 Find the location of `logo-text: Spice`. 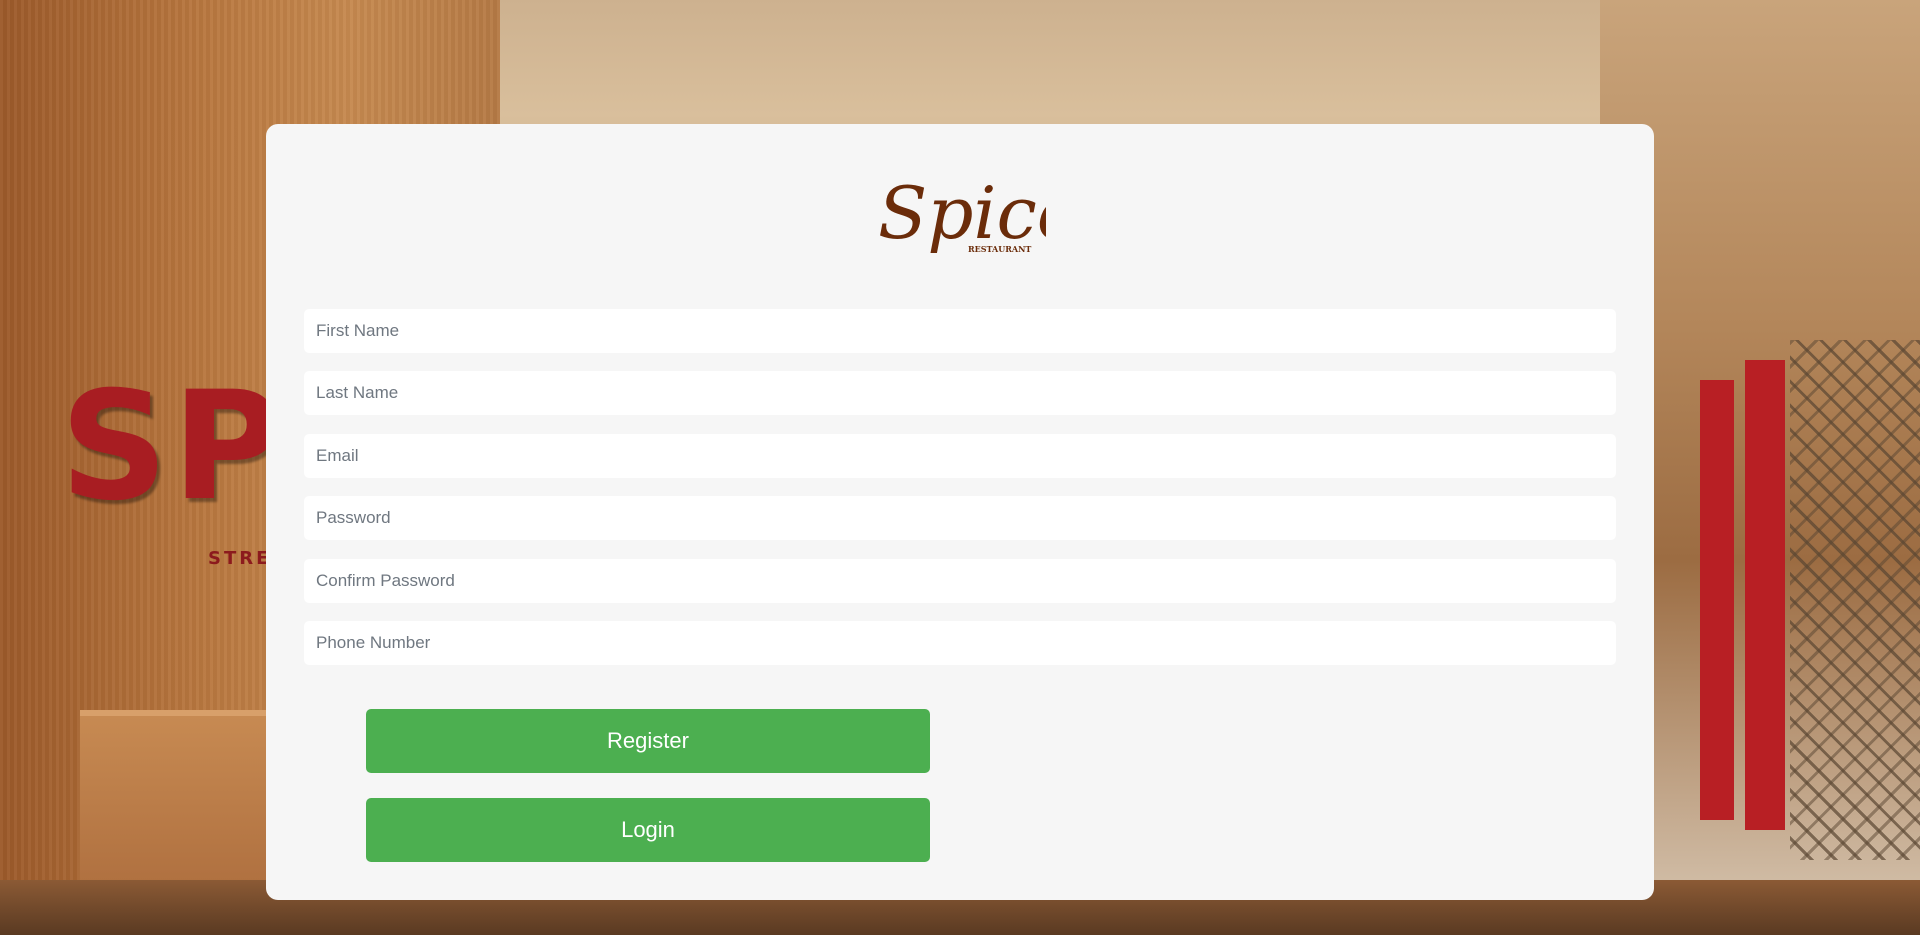

logo-text: Spice is located at coordinates (962, 213).